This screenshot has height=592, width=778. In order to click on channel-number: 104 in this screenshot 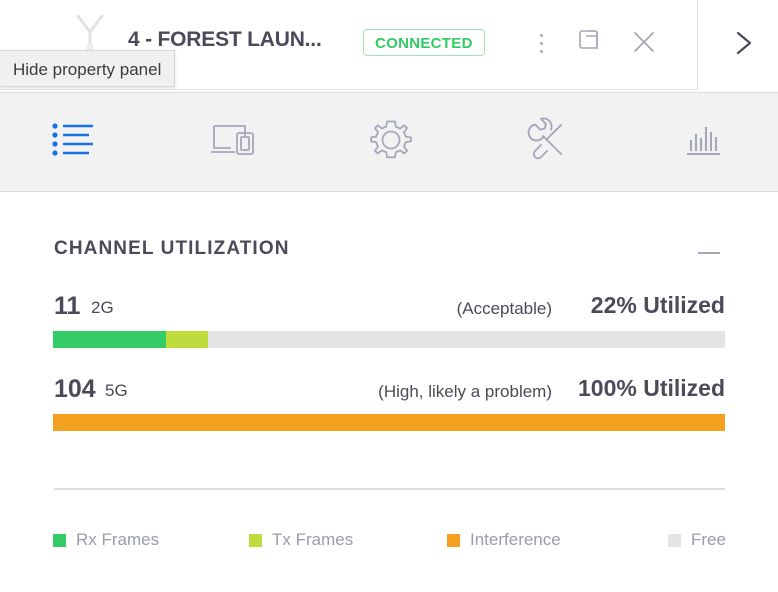, I will do `click(75, 389)`.